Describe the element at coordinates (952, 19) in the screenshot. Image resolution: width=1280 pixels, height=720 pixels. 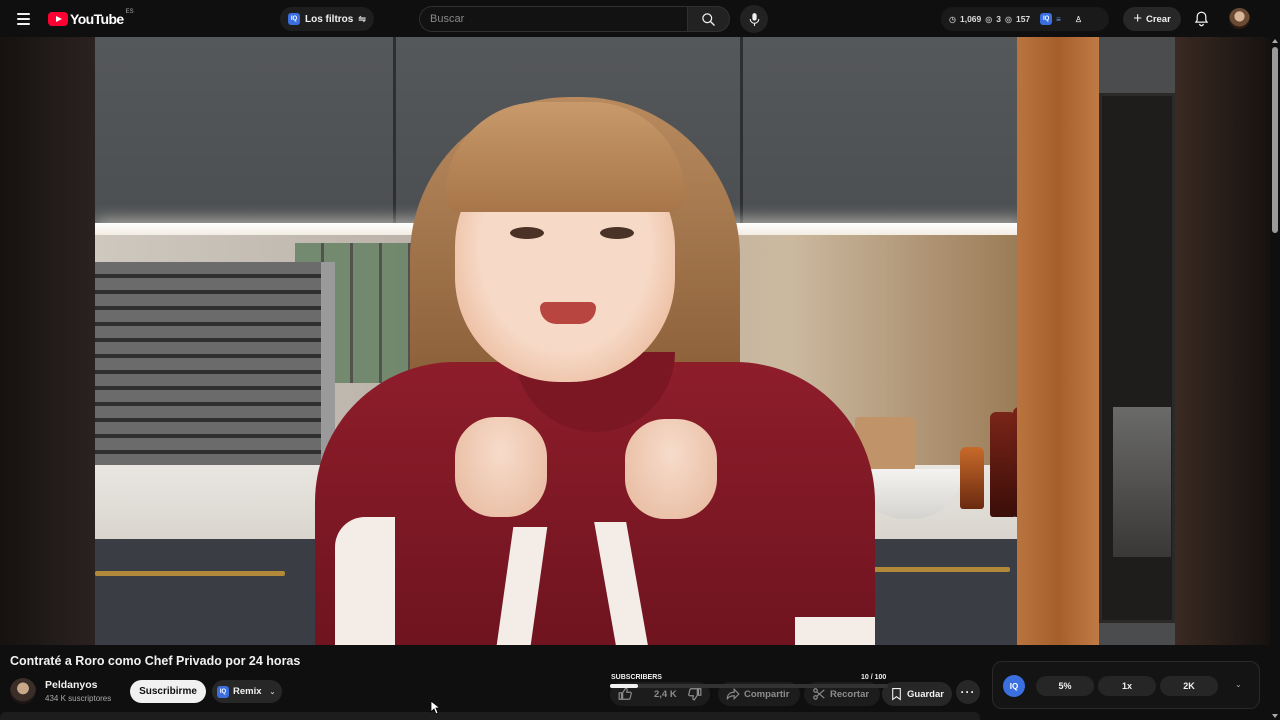
I see `clock-icon: ◷` at that location.